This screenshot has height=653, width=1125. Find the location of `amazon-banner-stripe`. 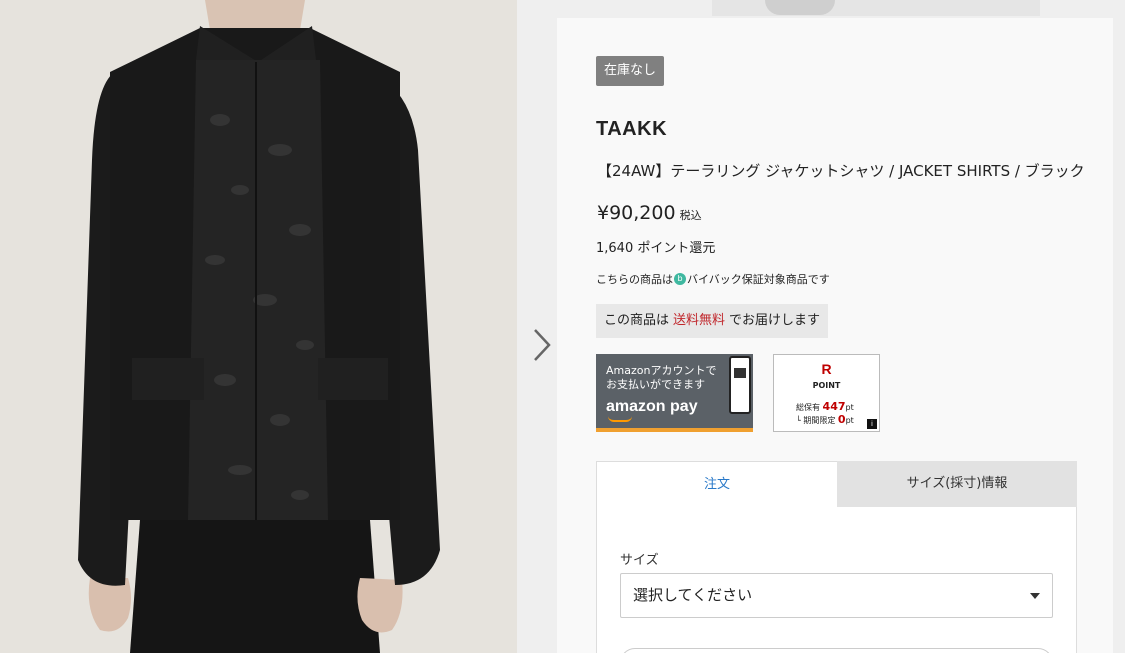

amazon-banner-stripe is located at coordinates (674, 430).